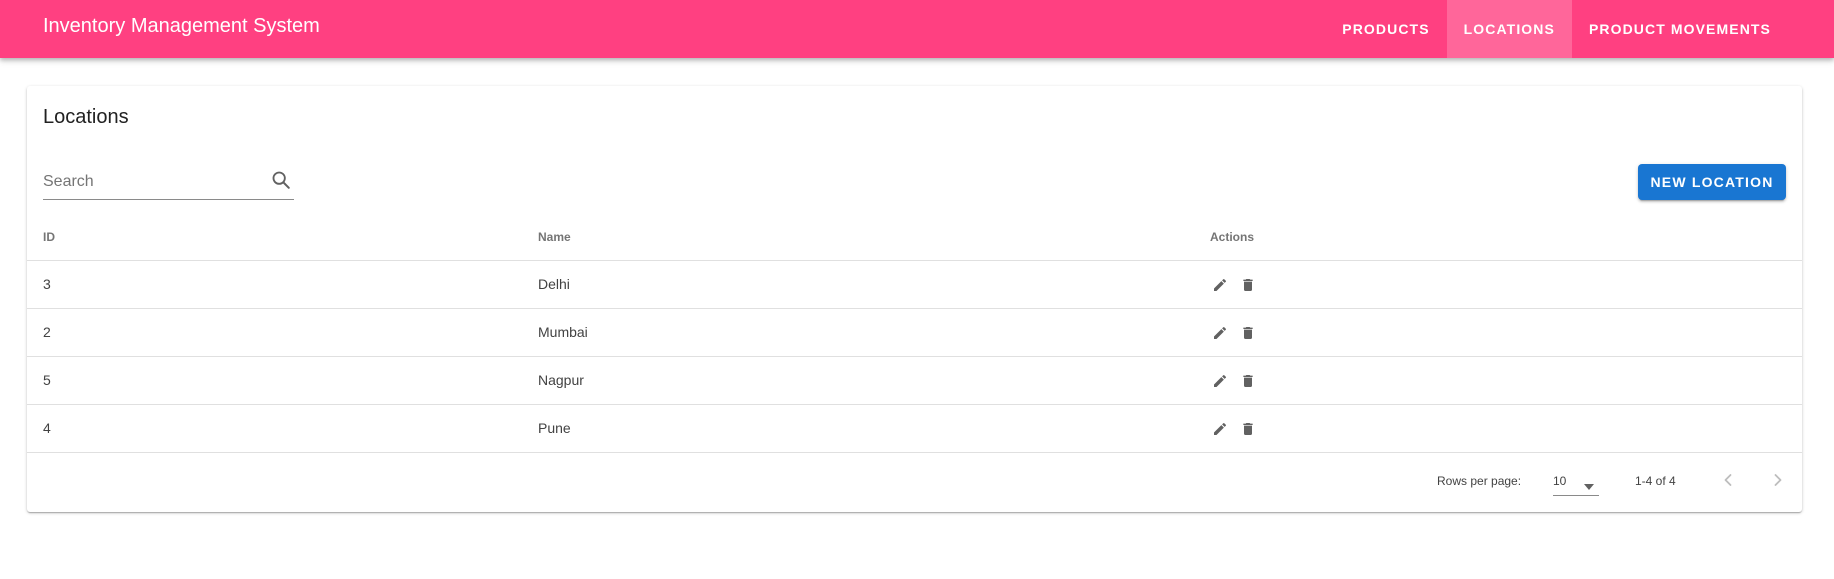 Image resolution: width=1834 pixels, height=579 pixels. I want to click on previous-page-button, so click(1728, 480).